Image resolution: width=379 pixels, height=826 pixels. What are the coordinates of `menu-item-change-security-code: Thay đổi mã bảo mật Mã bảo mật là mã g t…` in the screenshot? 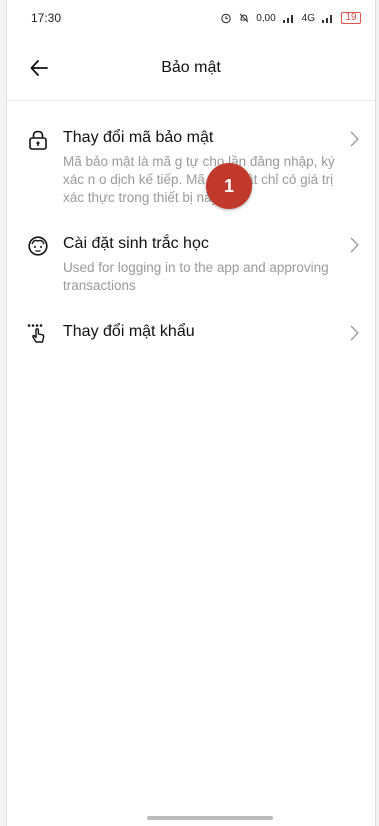 It's located at (191, 167).